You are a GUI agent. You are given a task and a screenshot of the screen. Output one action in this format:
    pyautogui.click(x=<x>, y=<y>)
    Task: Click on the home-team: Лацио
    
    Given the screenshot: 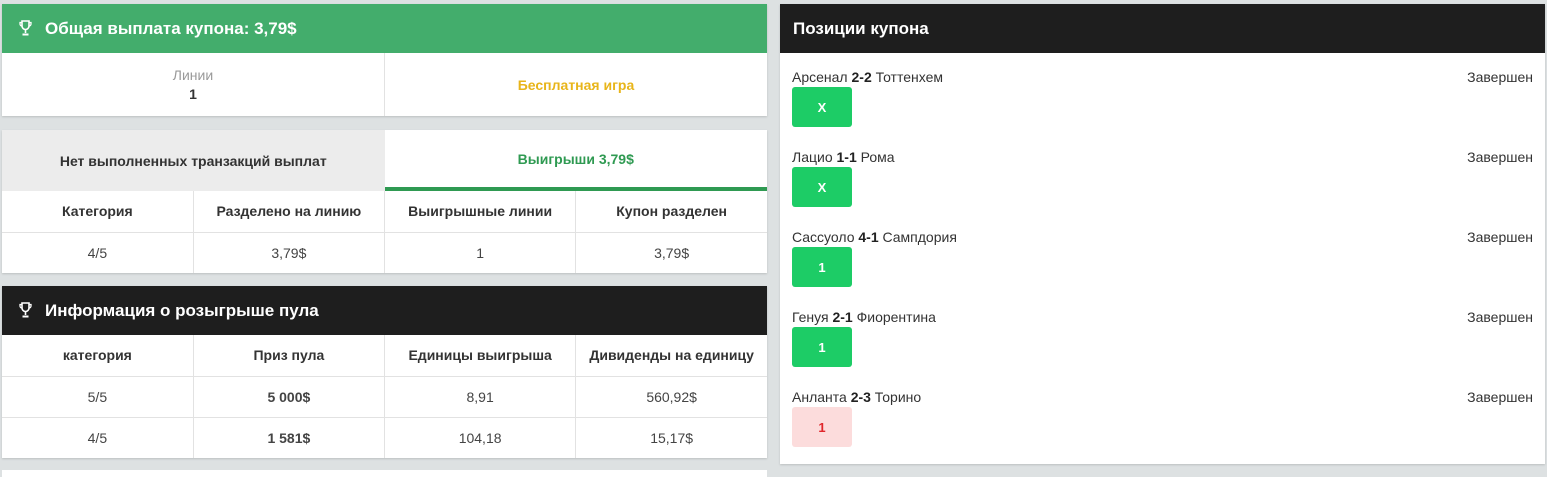 What is the action you would take?
    pyautogui.click(x=814, y=157)
    